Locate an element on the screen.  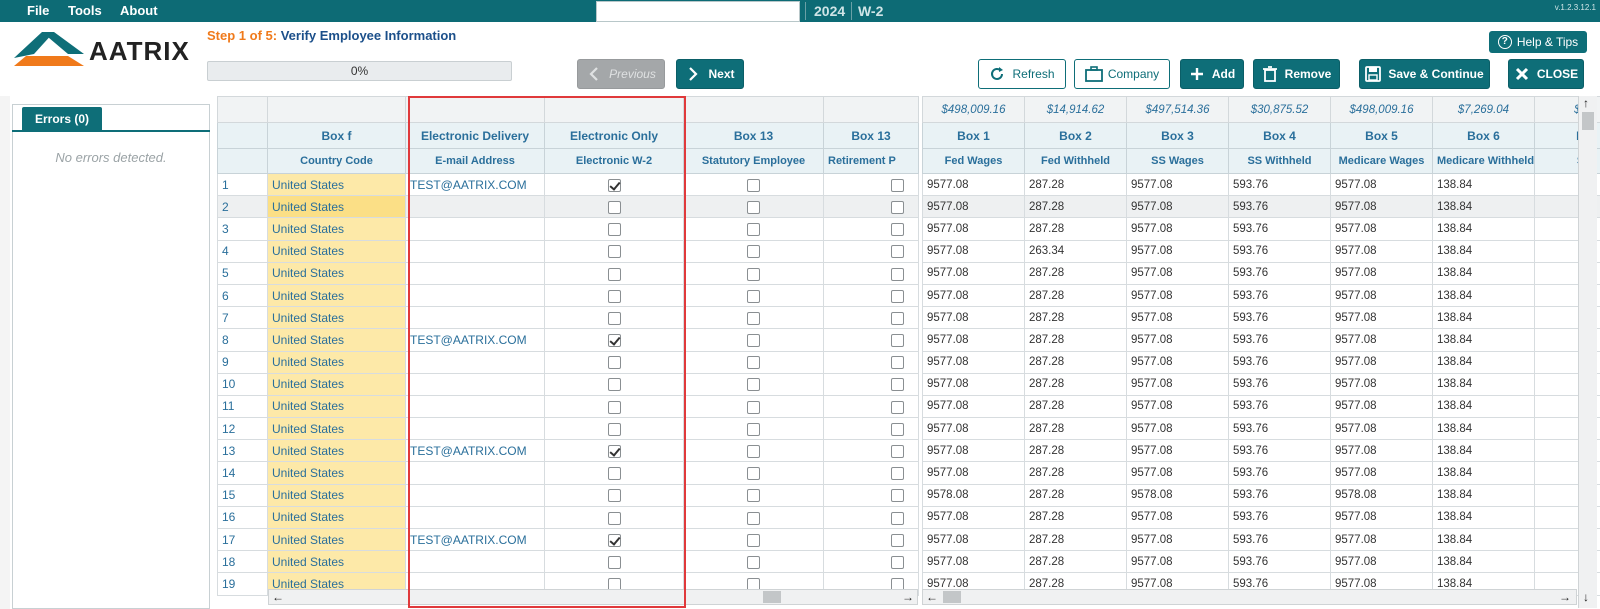
table-row: 10 United States is located at coordinates (568, 384).